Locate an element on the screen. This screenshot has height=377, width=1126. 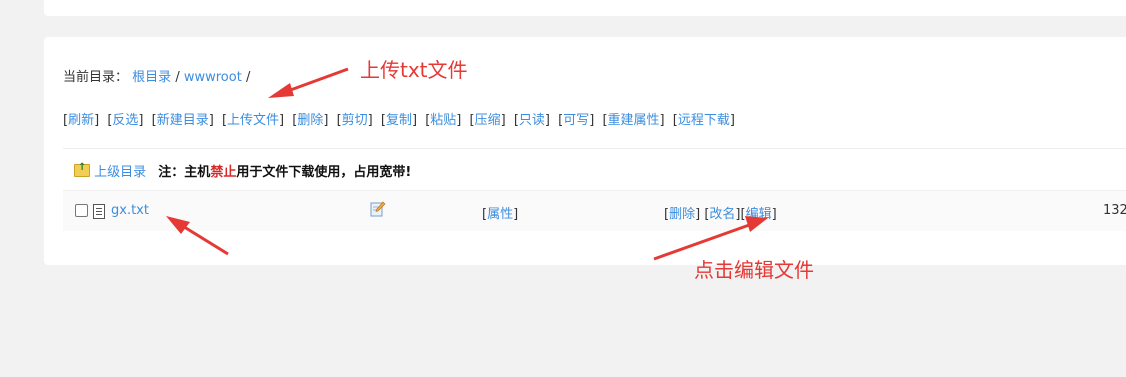
edit-arrow is located at coordinates (710, 238).